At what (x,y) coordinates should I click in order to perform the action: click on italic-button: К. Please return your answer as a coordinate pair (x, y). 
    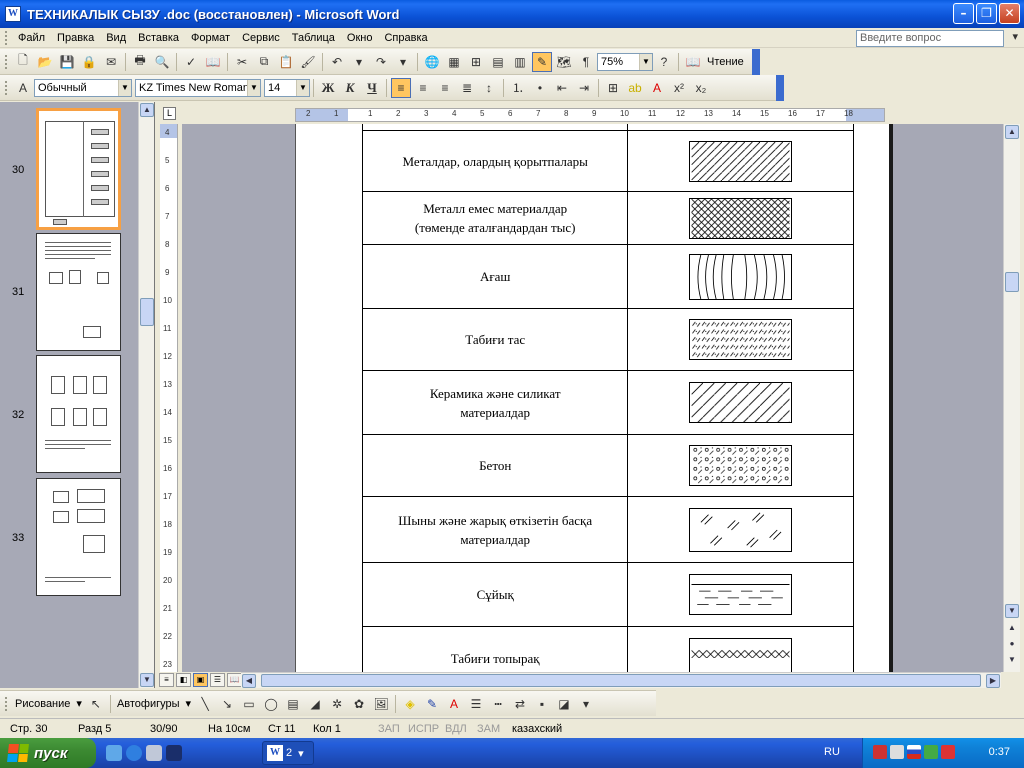
    Looking at the image, I should click on (350, 88).